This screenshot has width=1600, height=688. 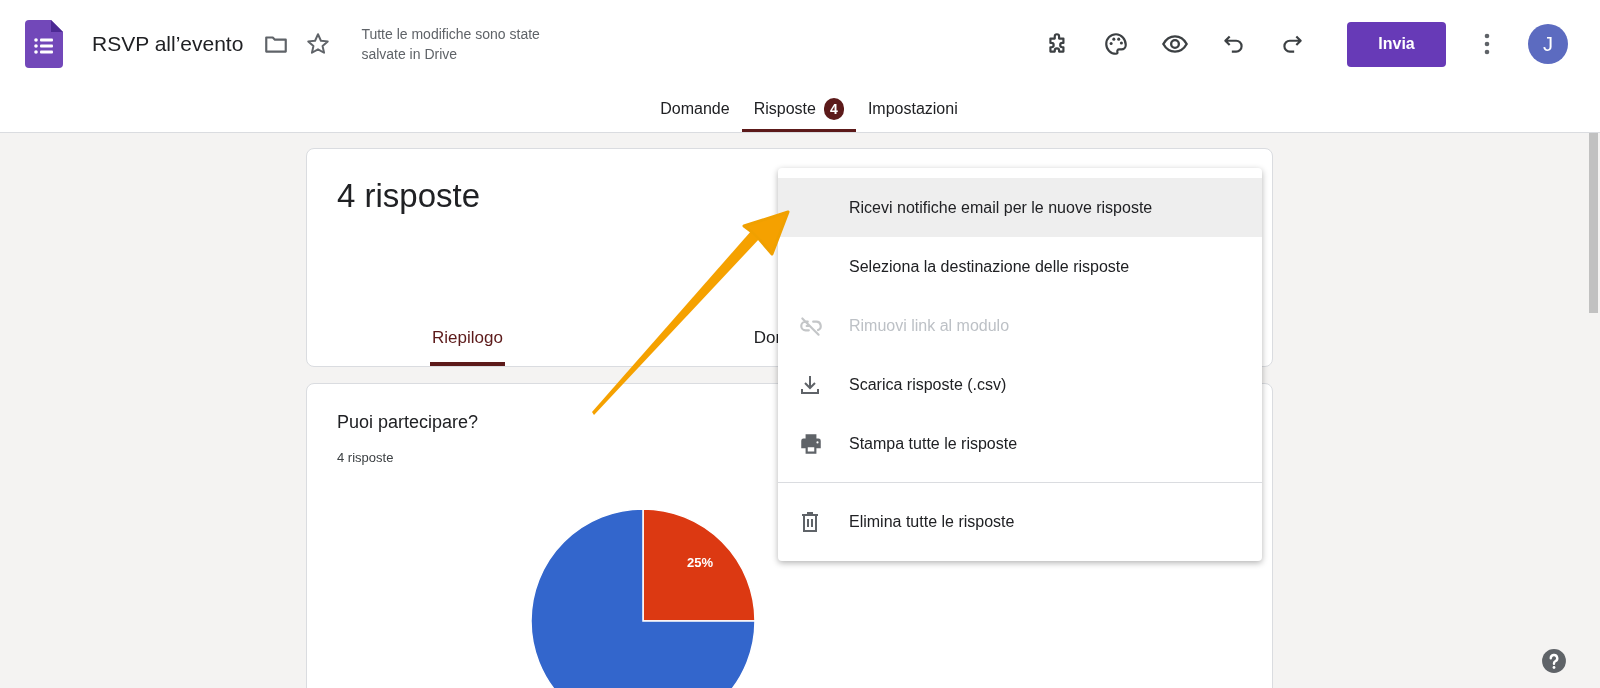 I want to click on tab: Risposte 4, so click(x=798, y=110).